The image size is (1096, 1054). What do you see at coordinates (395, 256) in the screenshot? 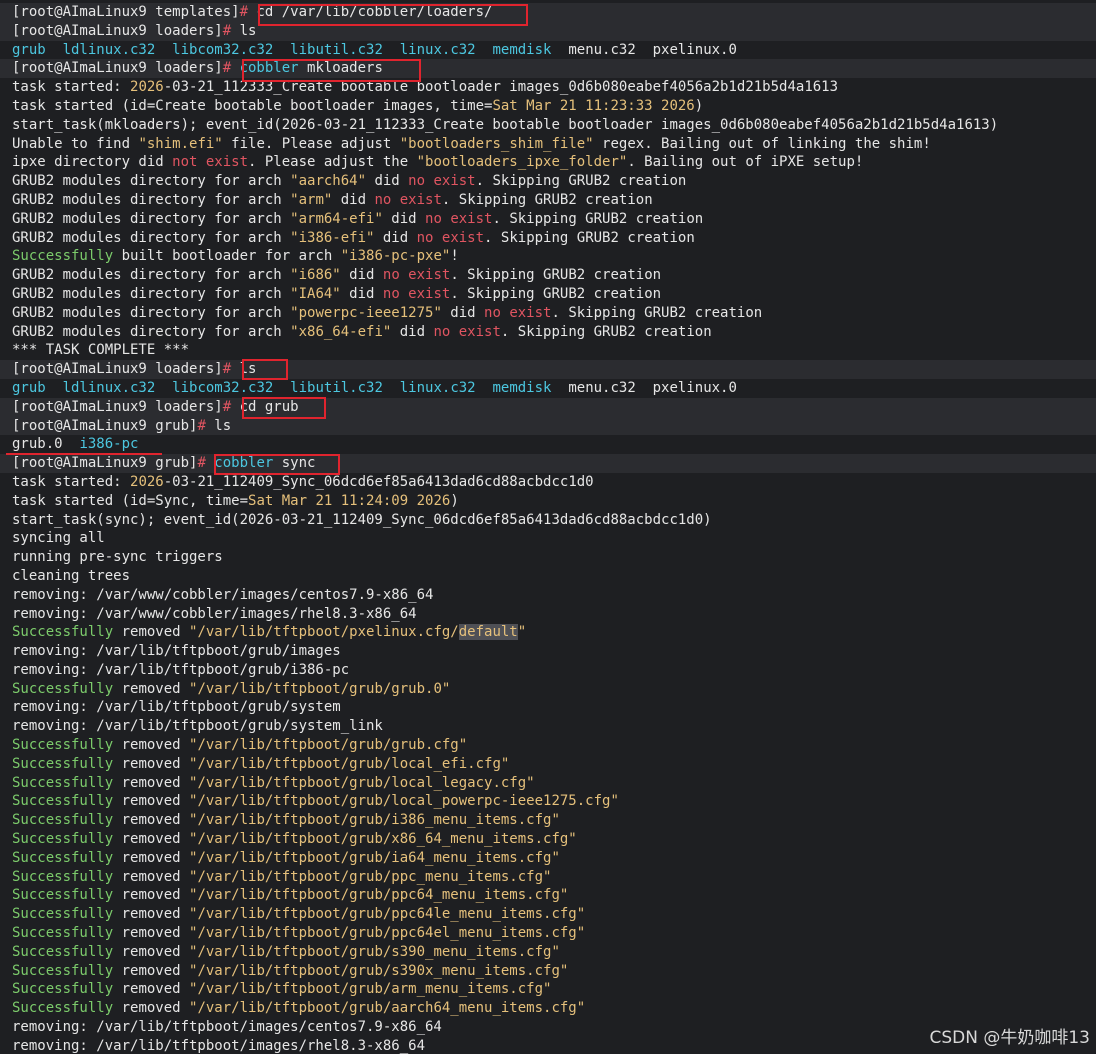
I see `terminal-text-segment: "i386-pc-pxe"` at bounding box center [395, 256].